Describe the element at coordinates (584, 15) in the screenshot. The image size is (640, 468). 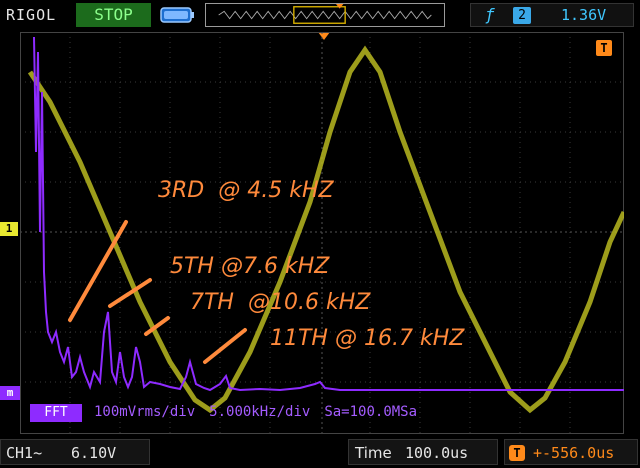
I see `trigger-level: 1.36V` at that location.